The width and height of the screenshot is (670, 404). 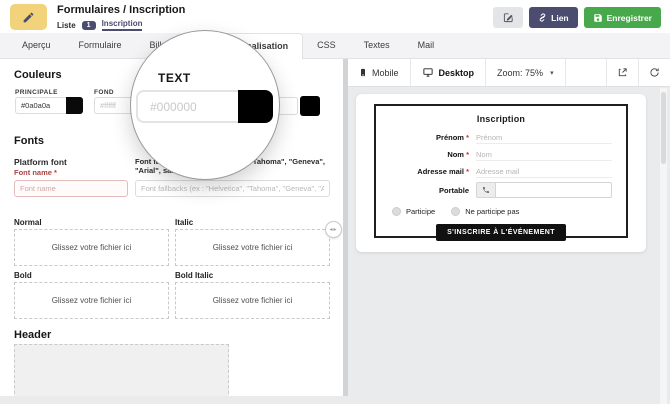 I want to click on scrollbar, so click(x=663, y=246).